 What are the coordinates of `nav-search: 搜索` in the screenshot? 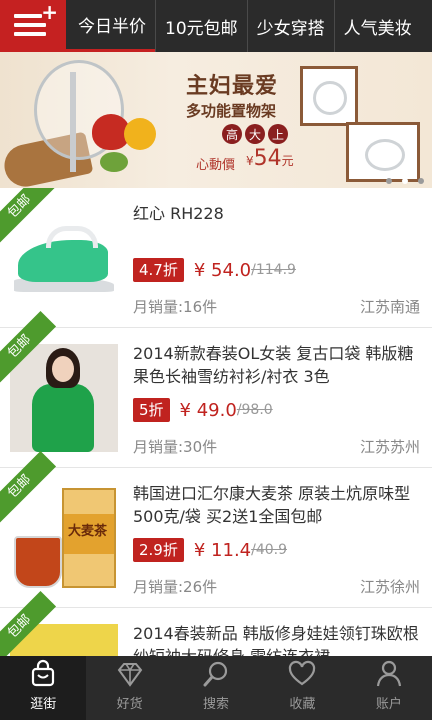 It's located at (216, 688).